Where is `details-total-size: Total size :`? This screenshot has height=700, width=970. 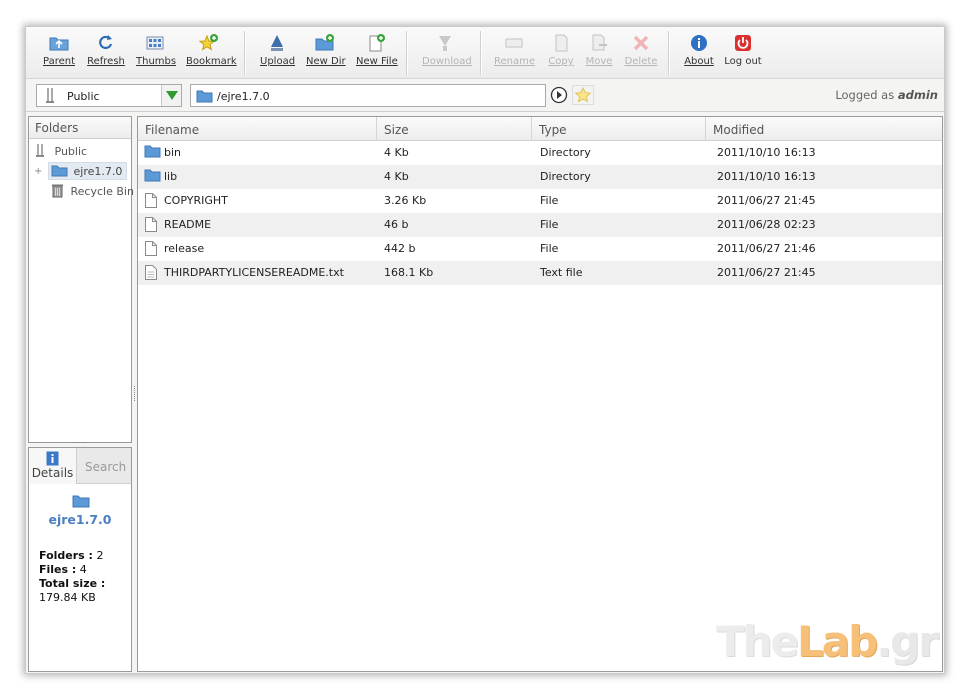
details-total-size: Total size : is located at coordinates (72, 583).